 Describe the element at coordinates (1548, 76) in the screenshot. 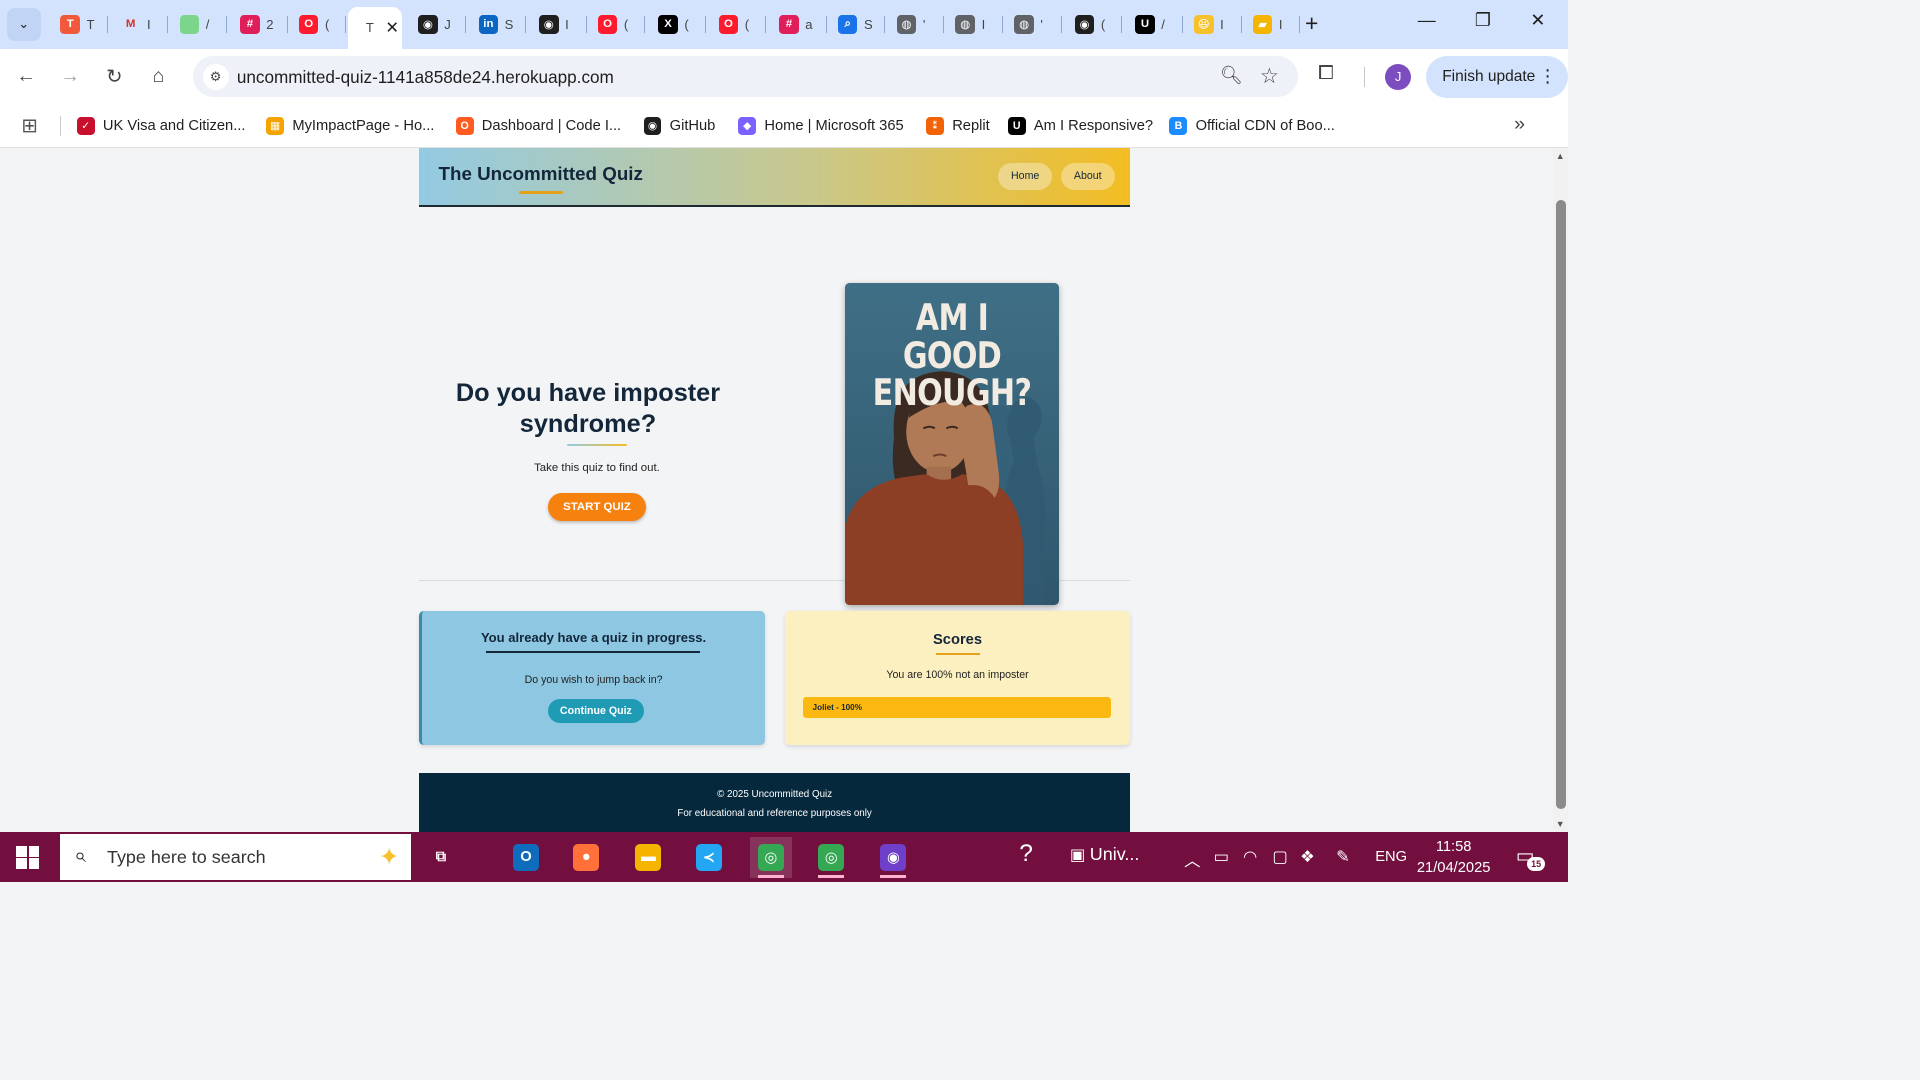

I see `more-menu-icon: ⋮` at that location.